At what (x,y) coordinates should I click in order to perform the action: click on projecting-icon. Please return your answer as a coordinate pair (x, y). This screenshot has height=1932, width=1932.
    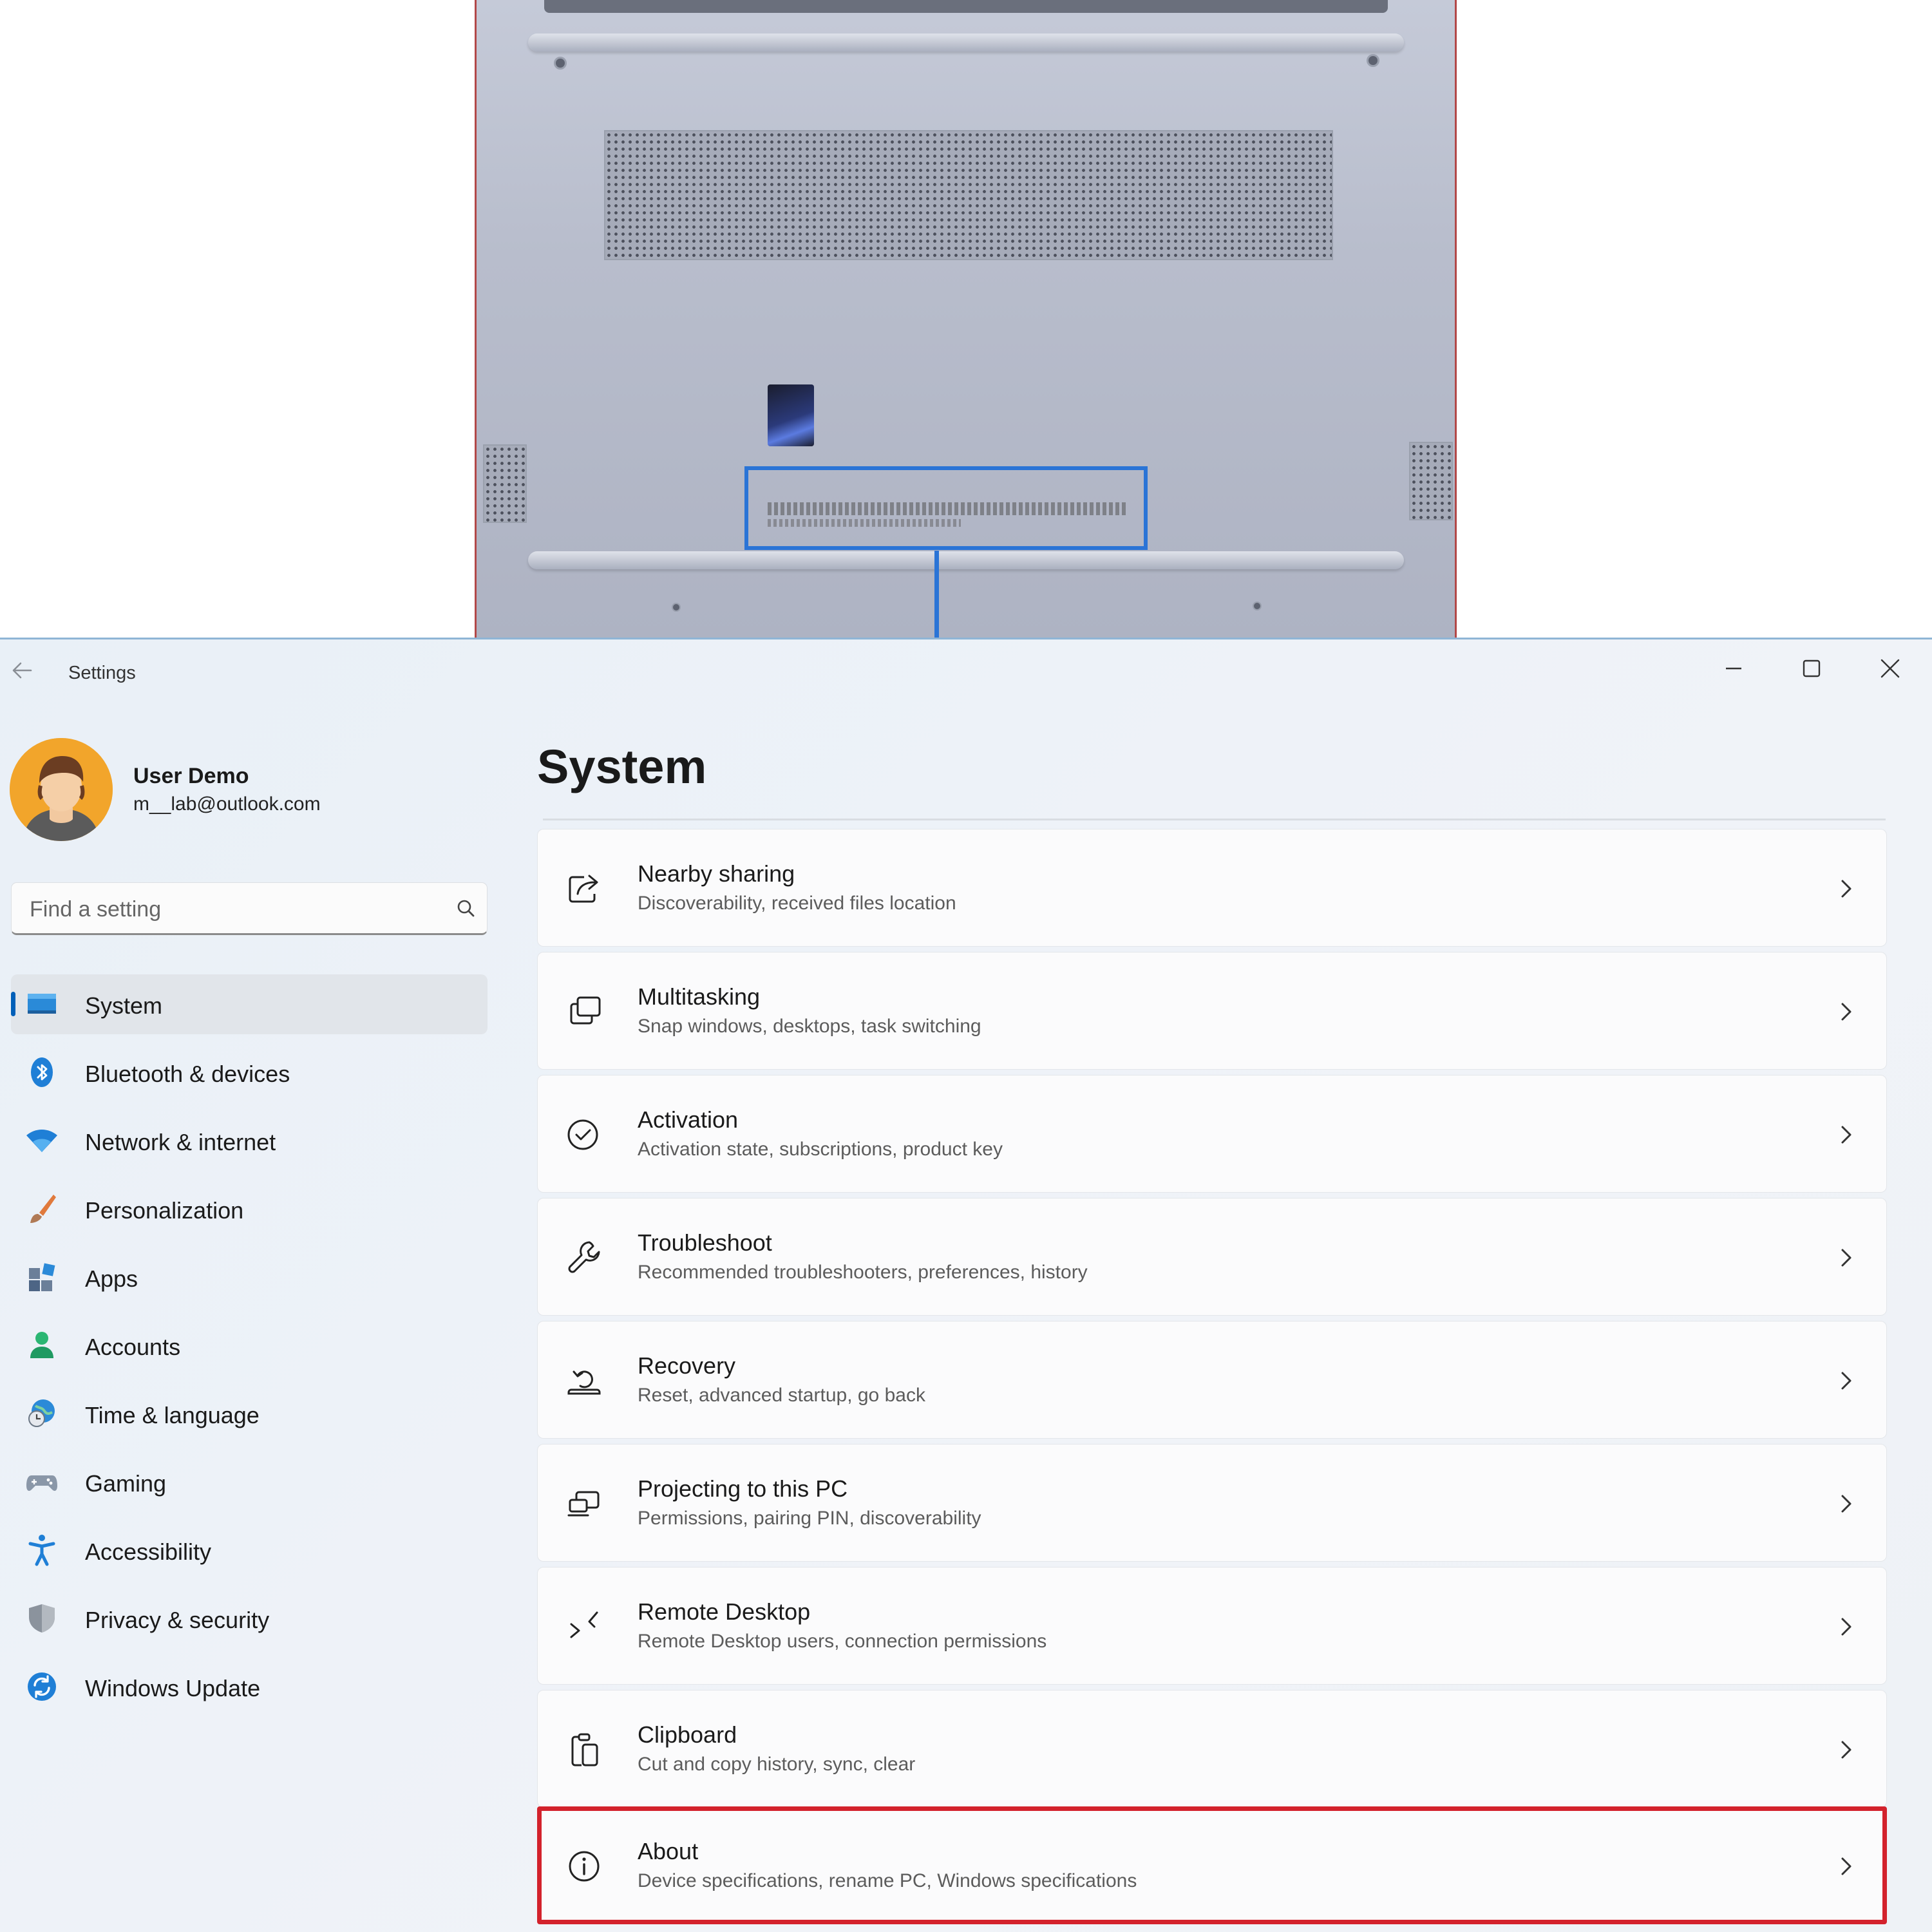
    Looking at the image, I should click on (585, 1504).